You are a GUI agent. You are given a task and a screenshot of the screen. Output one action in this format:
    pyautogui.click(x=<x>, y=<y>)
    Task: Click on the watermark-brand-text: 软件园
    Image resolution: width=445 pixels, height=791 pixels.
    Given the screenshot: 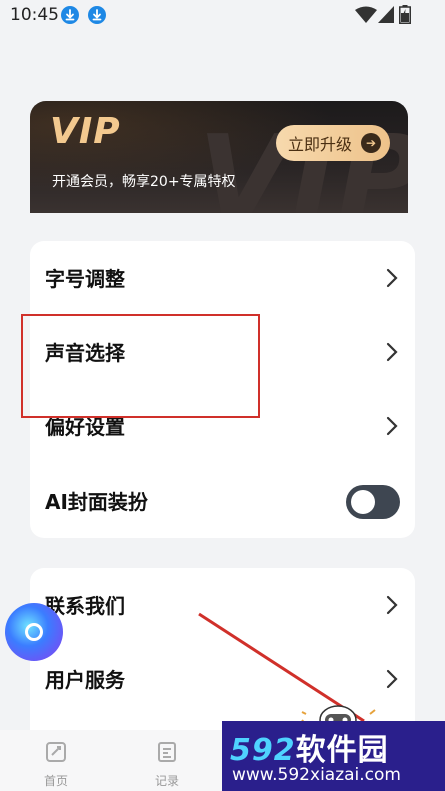 What is the action you would take?
    pyautogui.click(x=342, y=750)
    